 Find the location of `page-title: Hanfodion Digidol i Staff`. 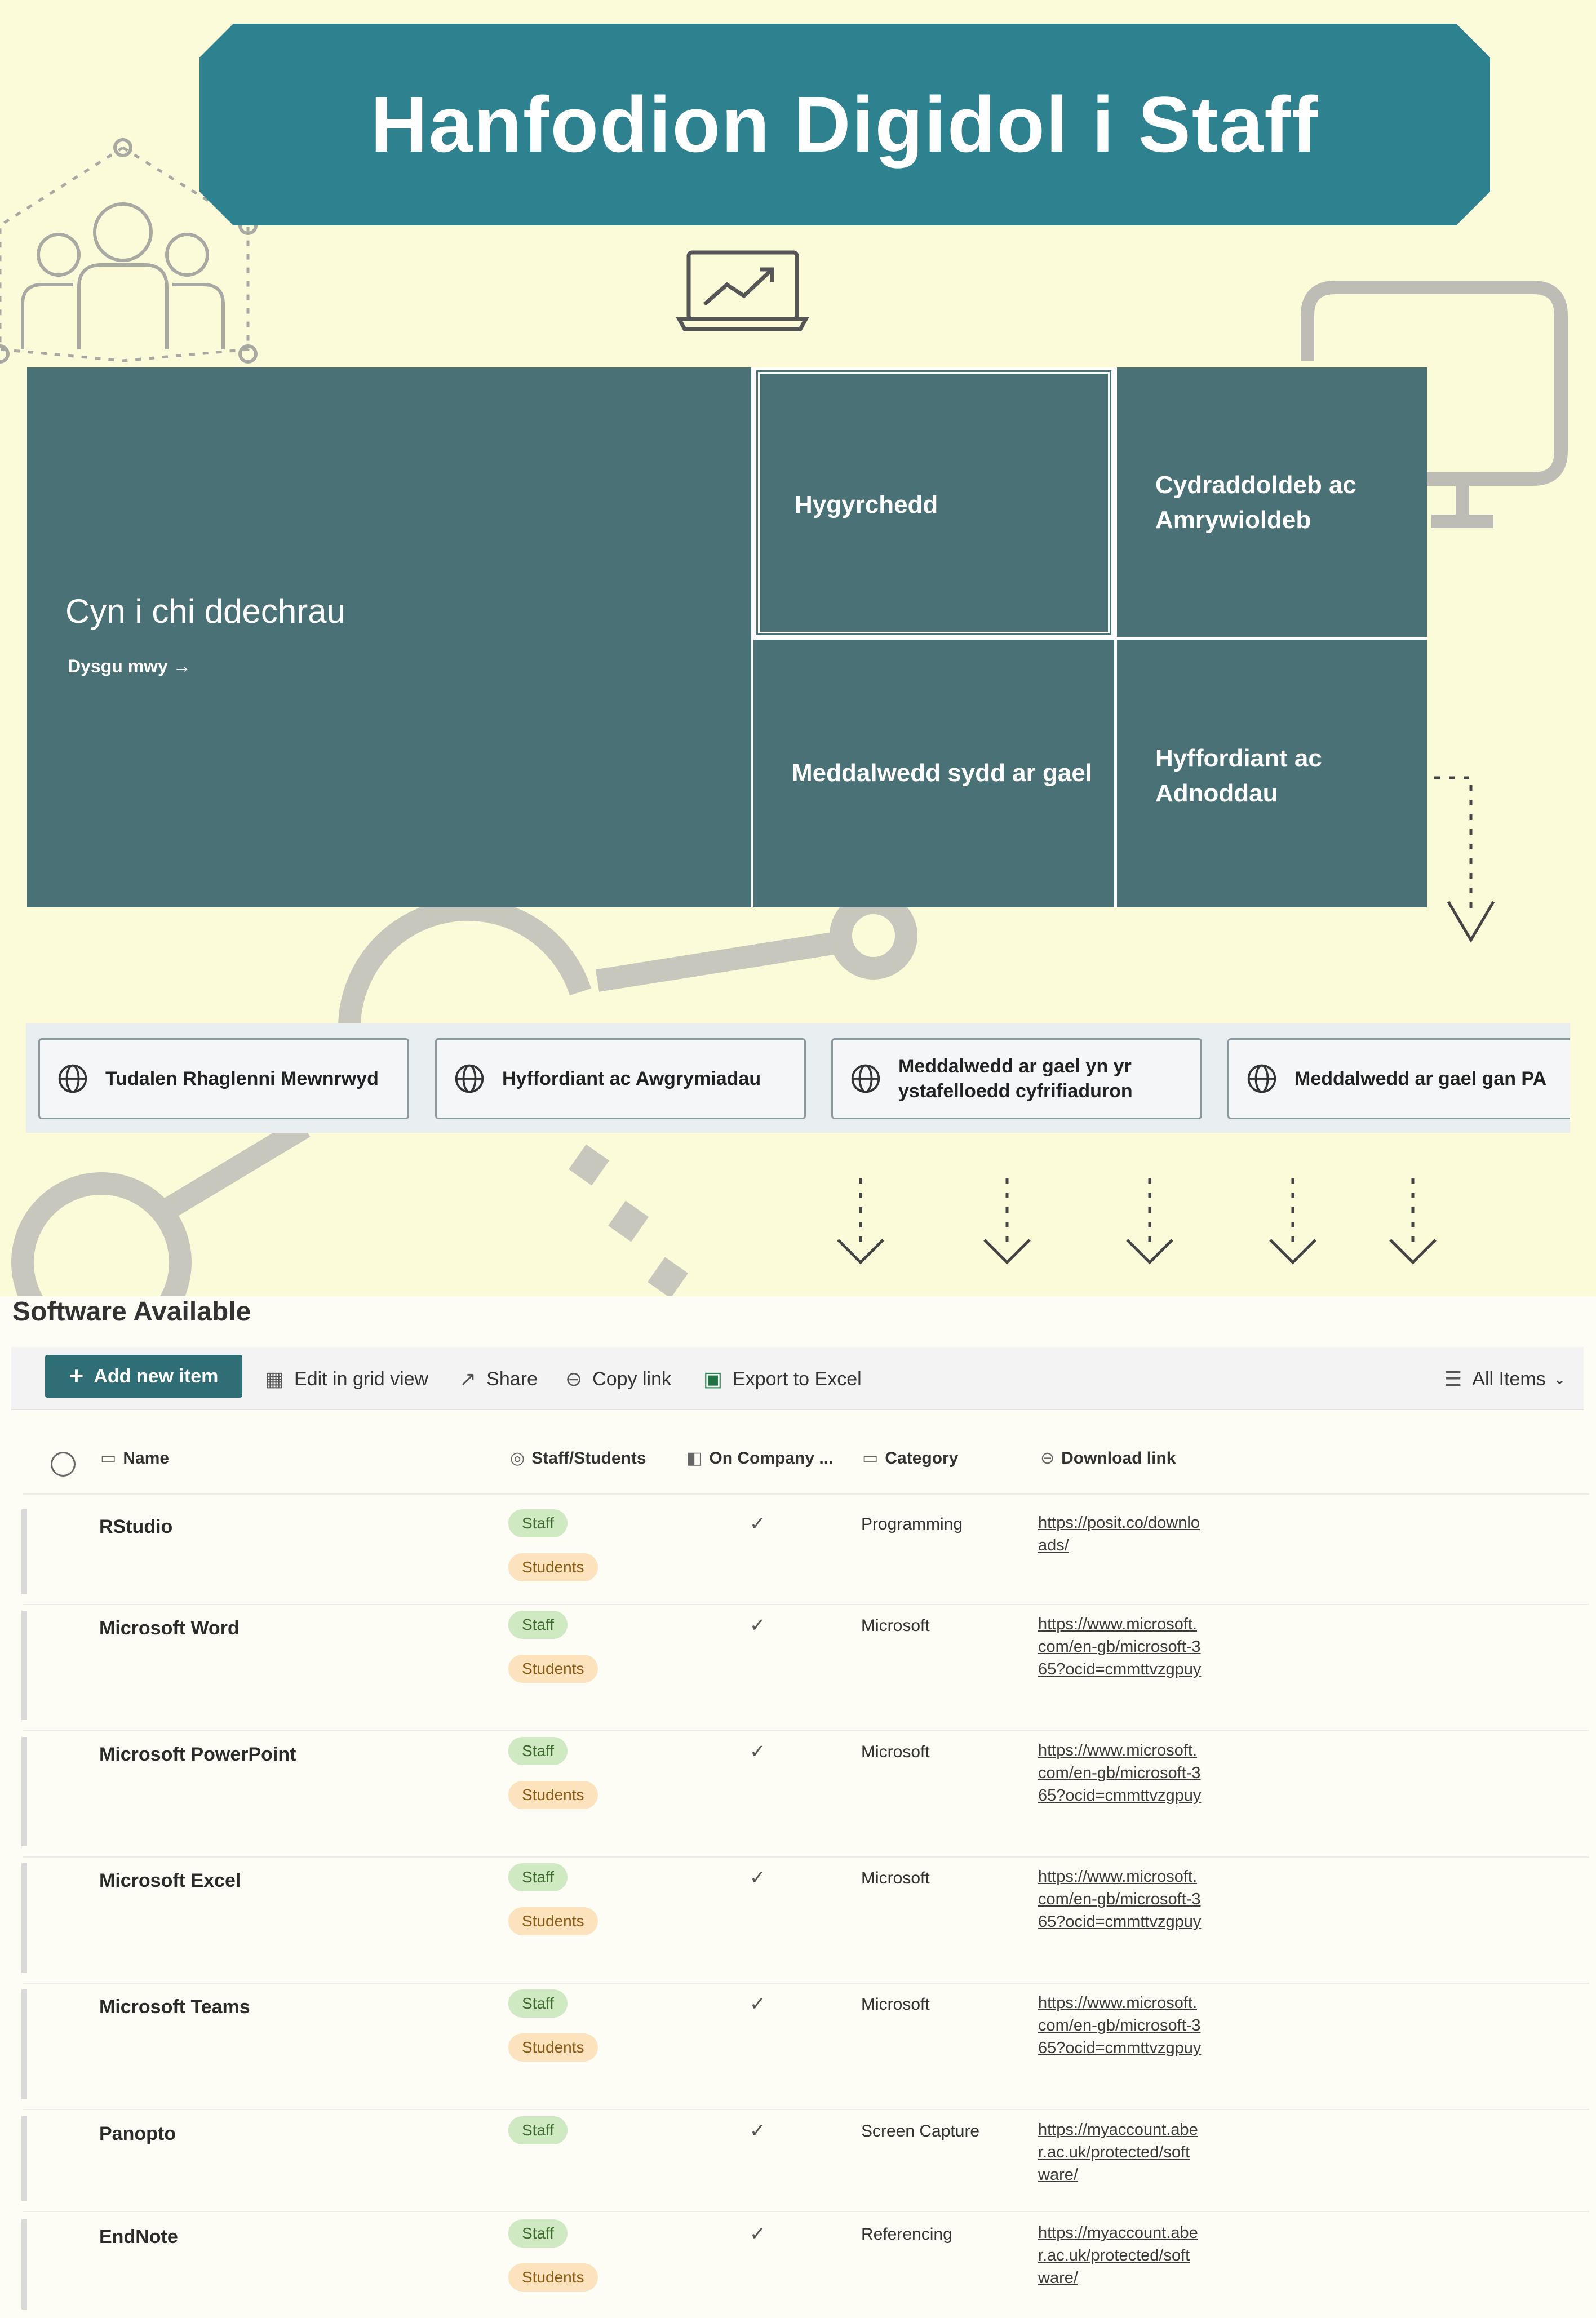

page-title: Hanfodion Digidol i Staff is located at coordinates (844, 125).